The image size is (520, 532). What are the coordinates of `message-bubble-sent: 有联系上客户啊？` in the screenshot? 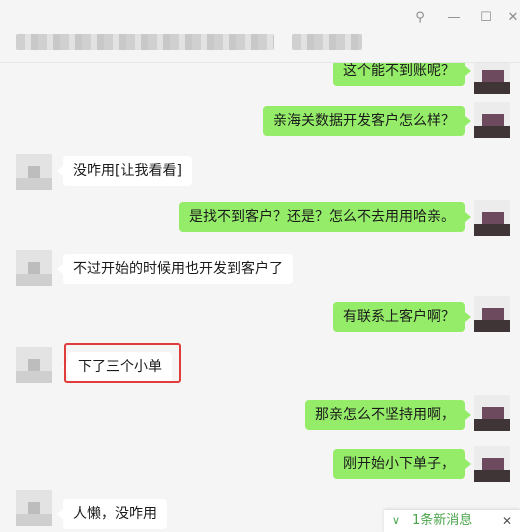 It's located at (402, 317).